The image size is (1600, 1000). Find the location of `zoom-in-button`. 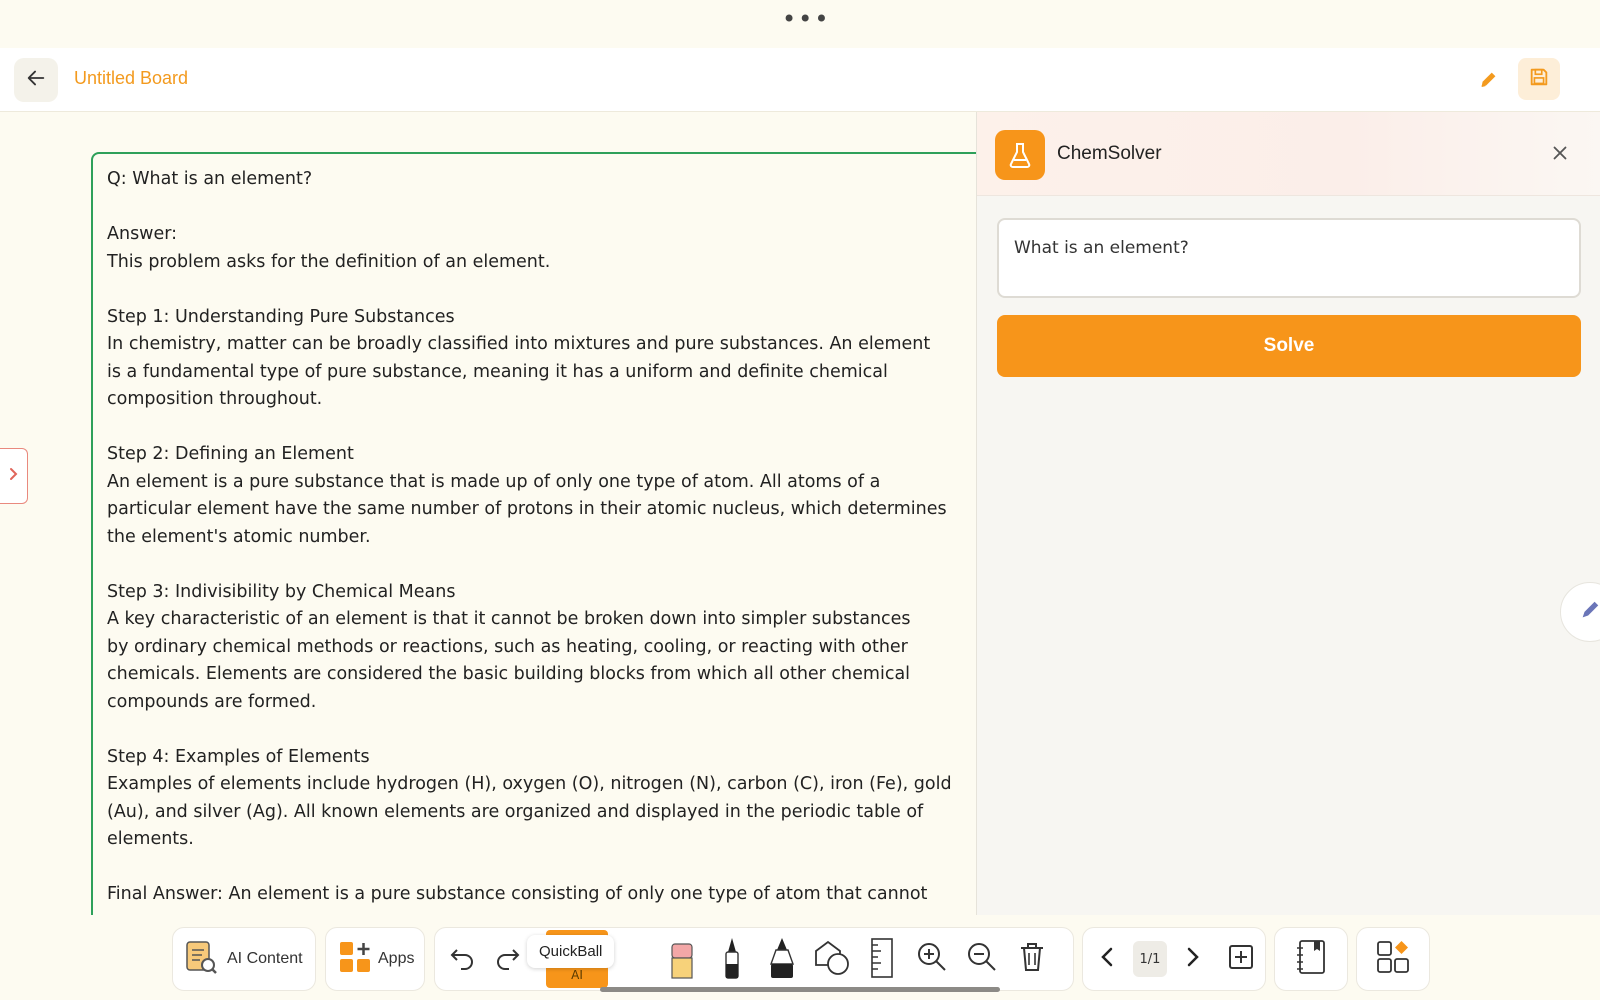

zoom-in-button is located at coordinates (932, 959).